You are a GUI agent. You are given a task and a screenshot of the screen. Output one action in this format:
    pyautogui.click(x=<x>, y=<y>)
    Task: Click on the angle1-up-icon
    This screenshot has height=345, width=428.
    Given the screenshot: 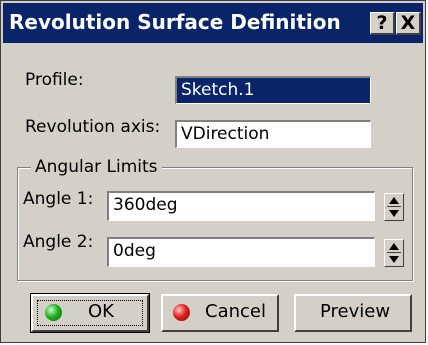 What is the action you would take?
    pyautogui.click(x=394, y=200)
    